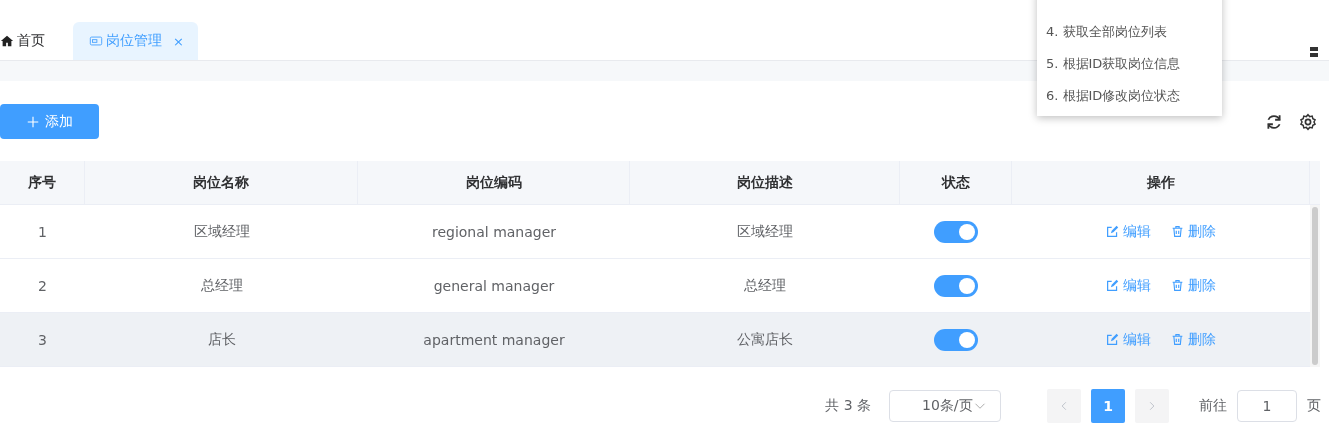 Image resolution: width=1329 pixels, height=435 pixels. I want to click on close-icon: ×, so click(178, 41).